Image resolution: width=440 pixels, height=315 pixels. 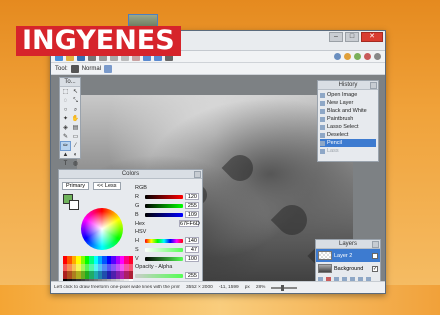 I want to click on history-item: Open Image, so click(x=348, y=95).